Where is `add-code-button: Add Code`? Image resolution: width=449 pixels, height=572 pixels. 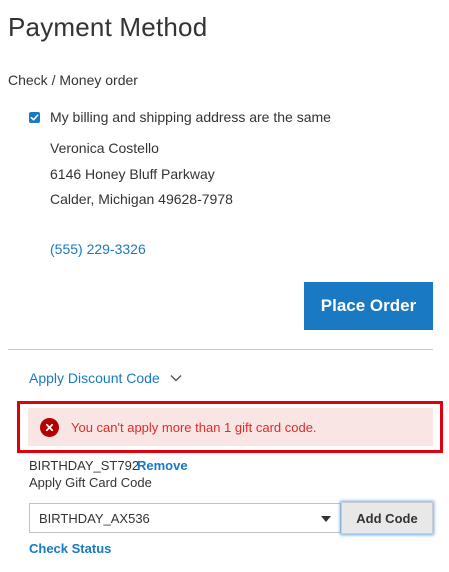 add-code-button: Add Code is located at coordinates (387, 518).